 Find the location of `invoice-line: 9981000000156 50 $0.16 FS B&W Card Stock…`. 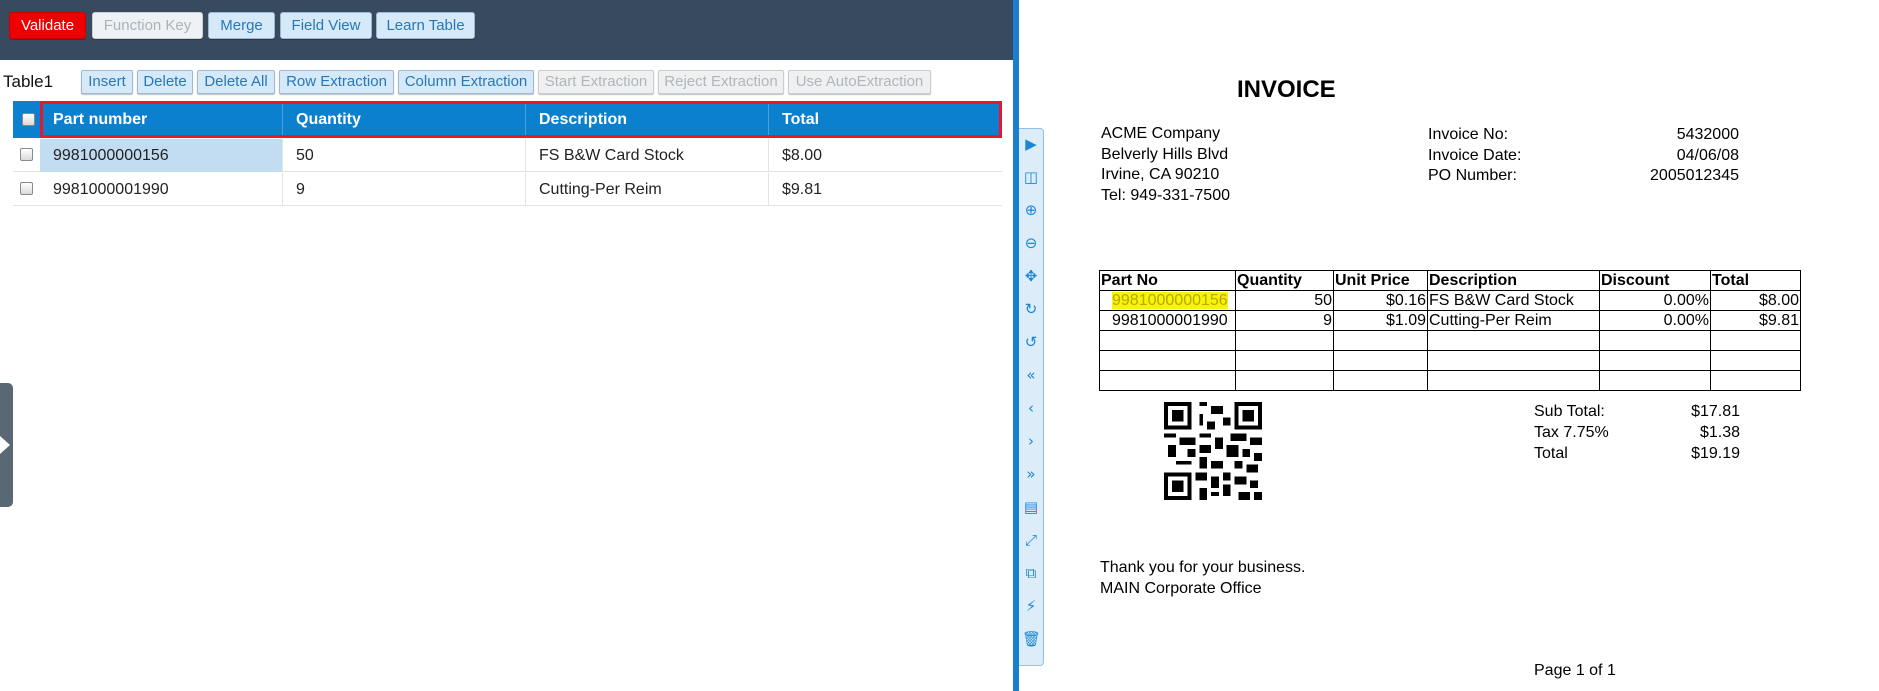

invoice-line: 9981000000156 50 $0.16 FS B&W Card Stock… is located at coordinates (1450, 300).